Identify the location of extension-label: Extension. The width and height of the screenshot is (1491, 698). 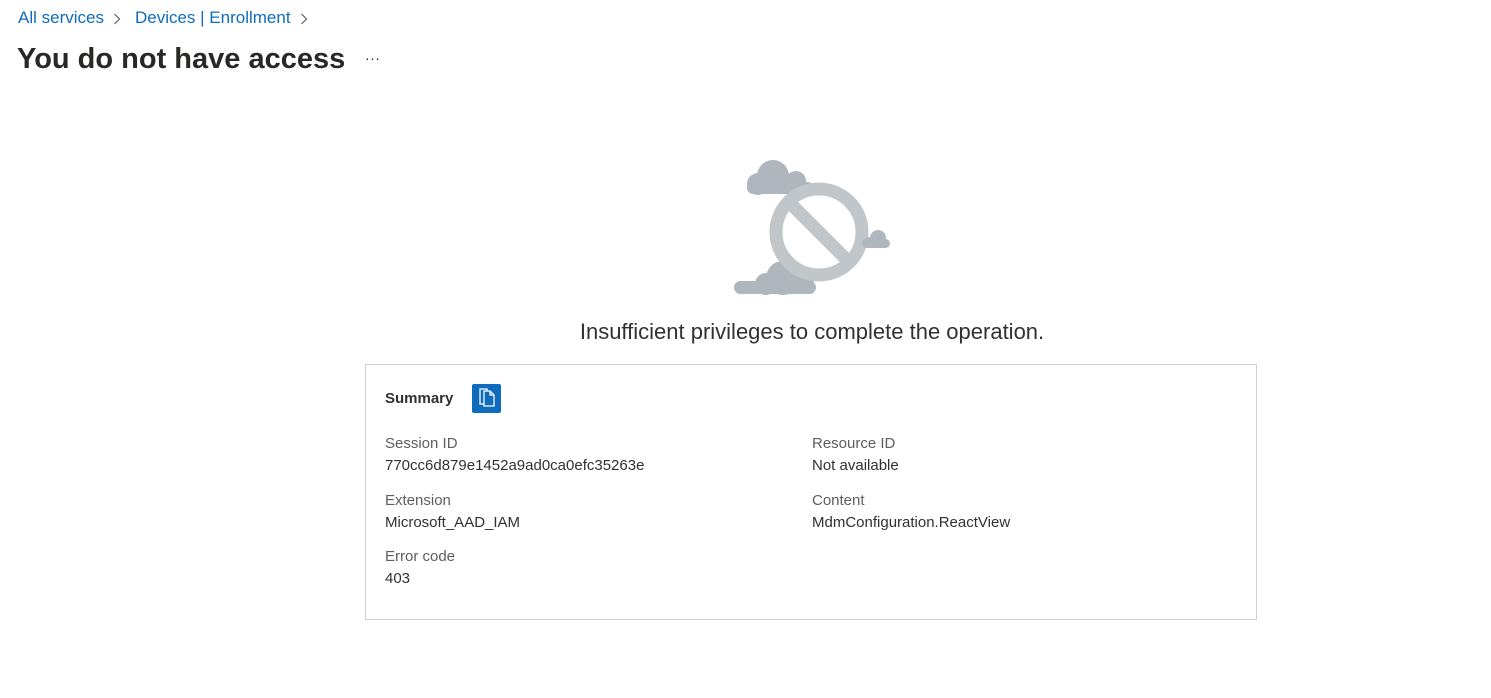
(418, 500).